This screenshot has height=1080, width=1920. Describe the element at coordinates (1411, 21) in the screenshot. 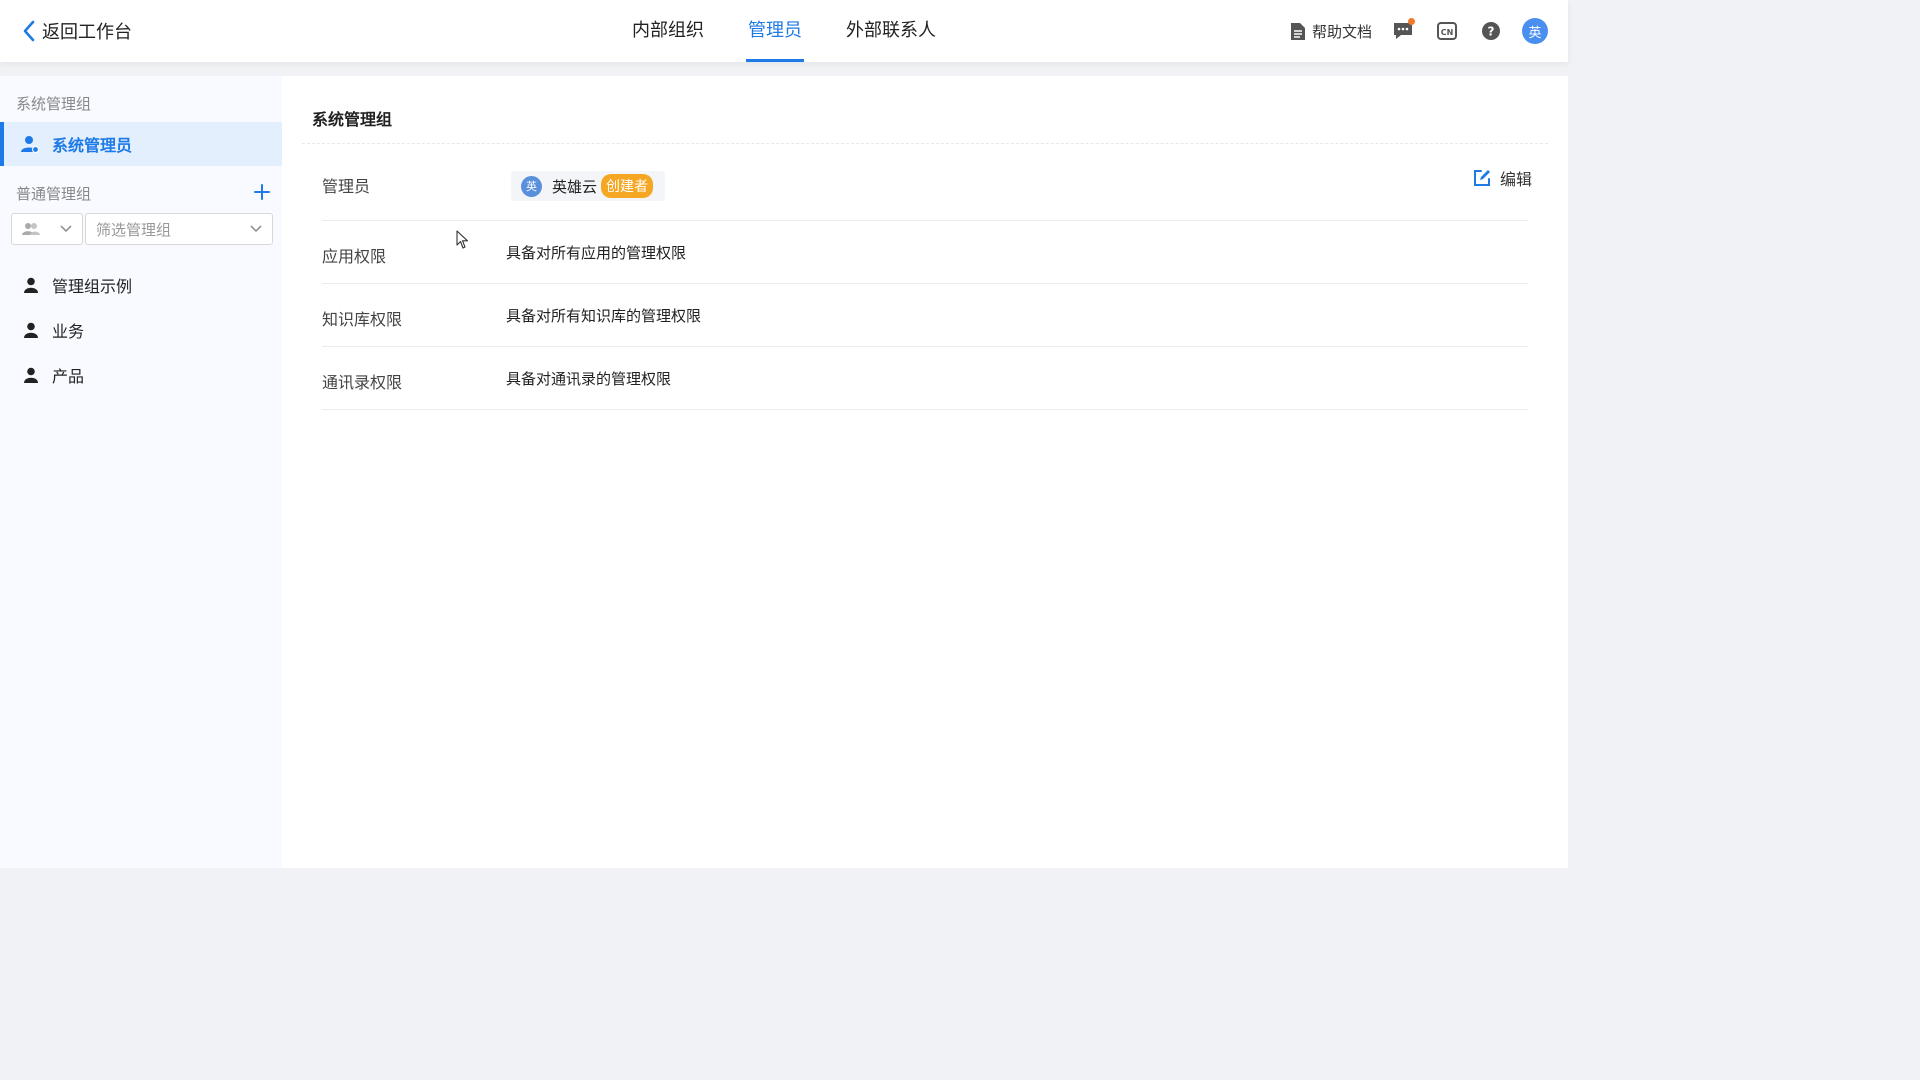

I see `notification-dot` at that location.